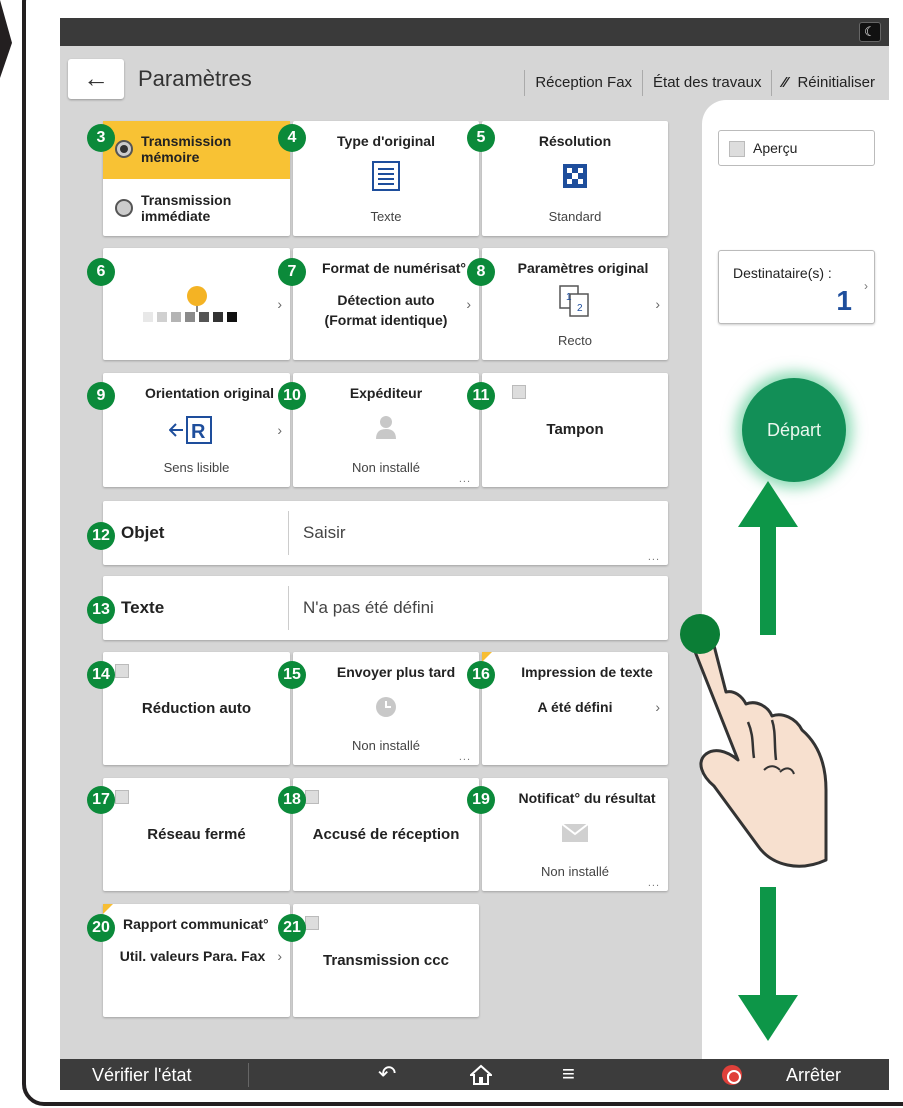  What do you see at coordinates (386, 467) in the screenshot?
I see `tile-value: Non installé` at bounding box center [386, 467].